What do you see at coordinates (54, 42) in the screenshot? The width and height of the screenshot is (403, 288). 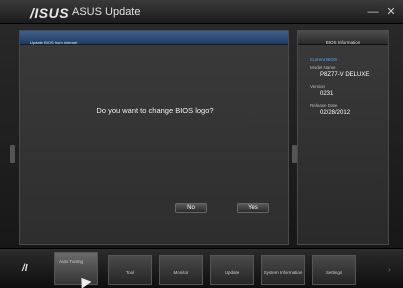 I see `panel-header-label: Update BIOS from Internet` at bounding box center [54, 42].